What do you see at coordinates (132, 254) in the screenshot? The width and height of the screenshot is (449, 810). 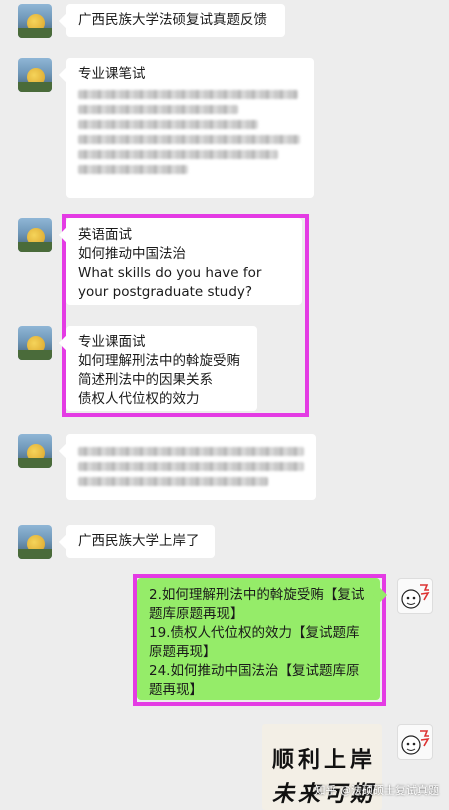 I see `message-text: 如何推动中国法治` at bounding box center [132, 254].